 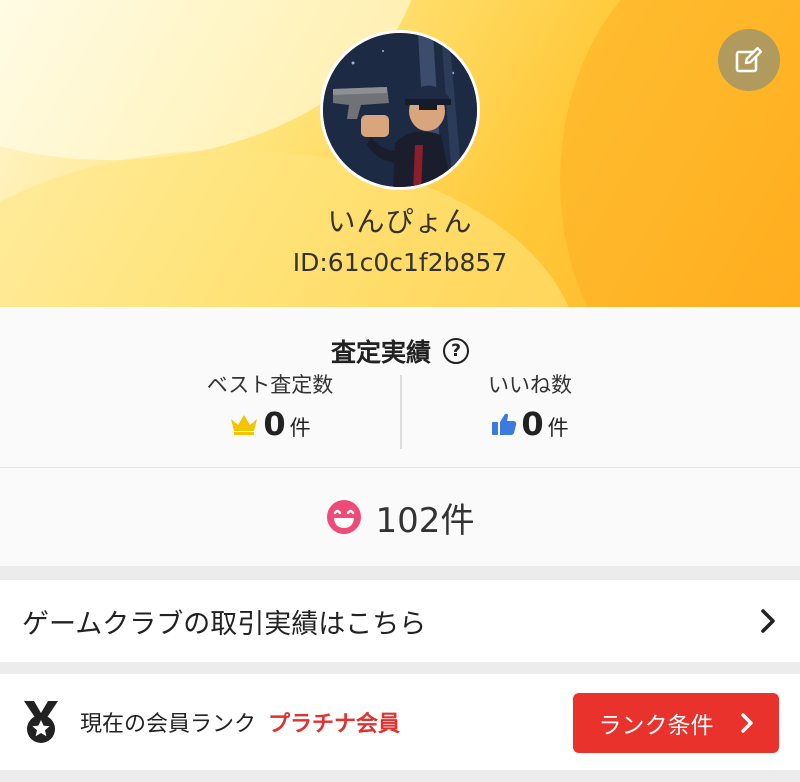 I want to click on likes-value-row: 0 件, so click(x=530, y=424).